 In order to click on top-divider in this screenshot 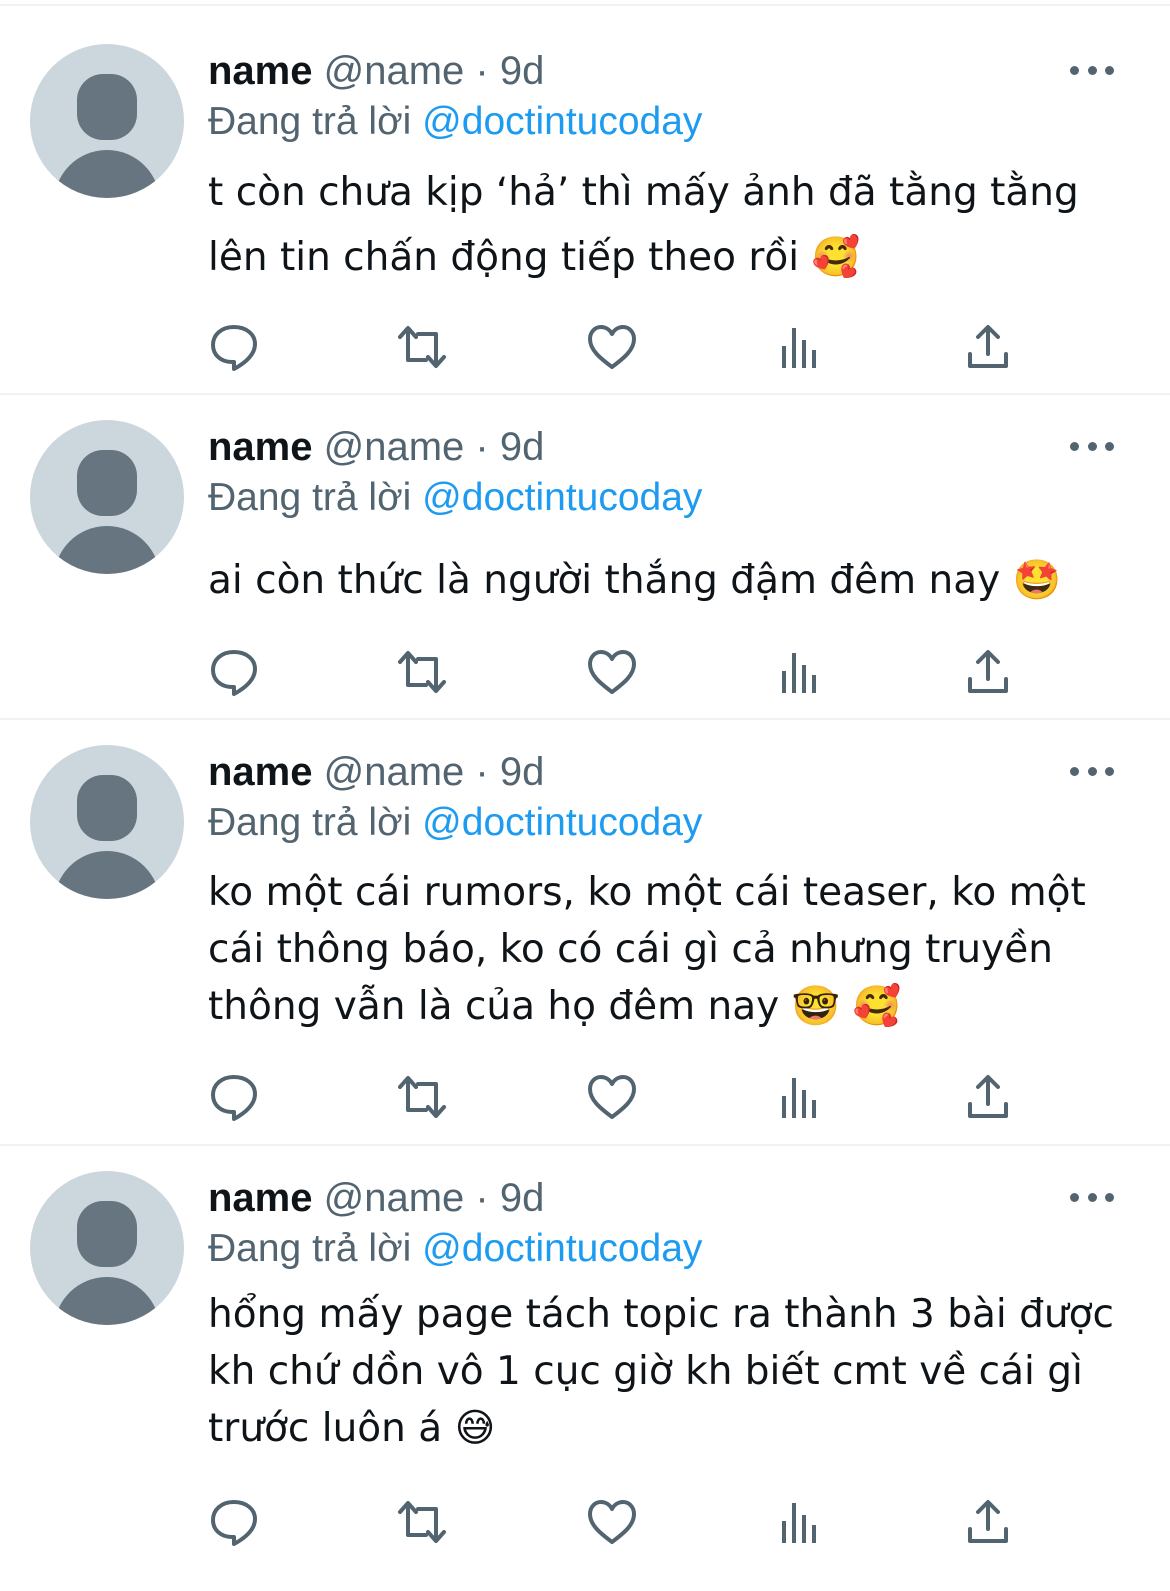, I will do `click(585, 5)`.